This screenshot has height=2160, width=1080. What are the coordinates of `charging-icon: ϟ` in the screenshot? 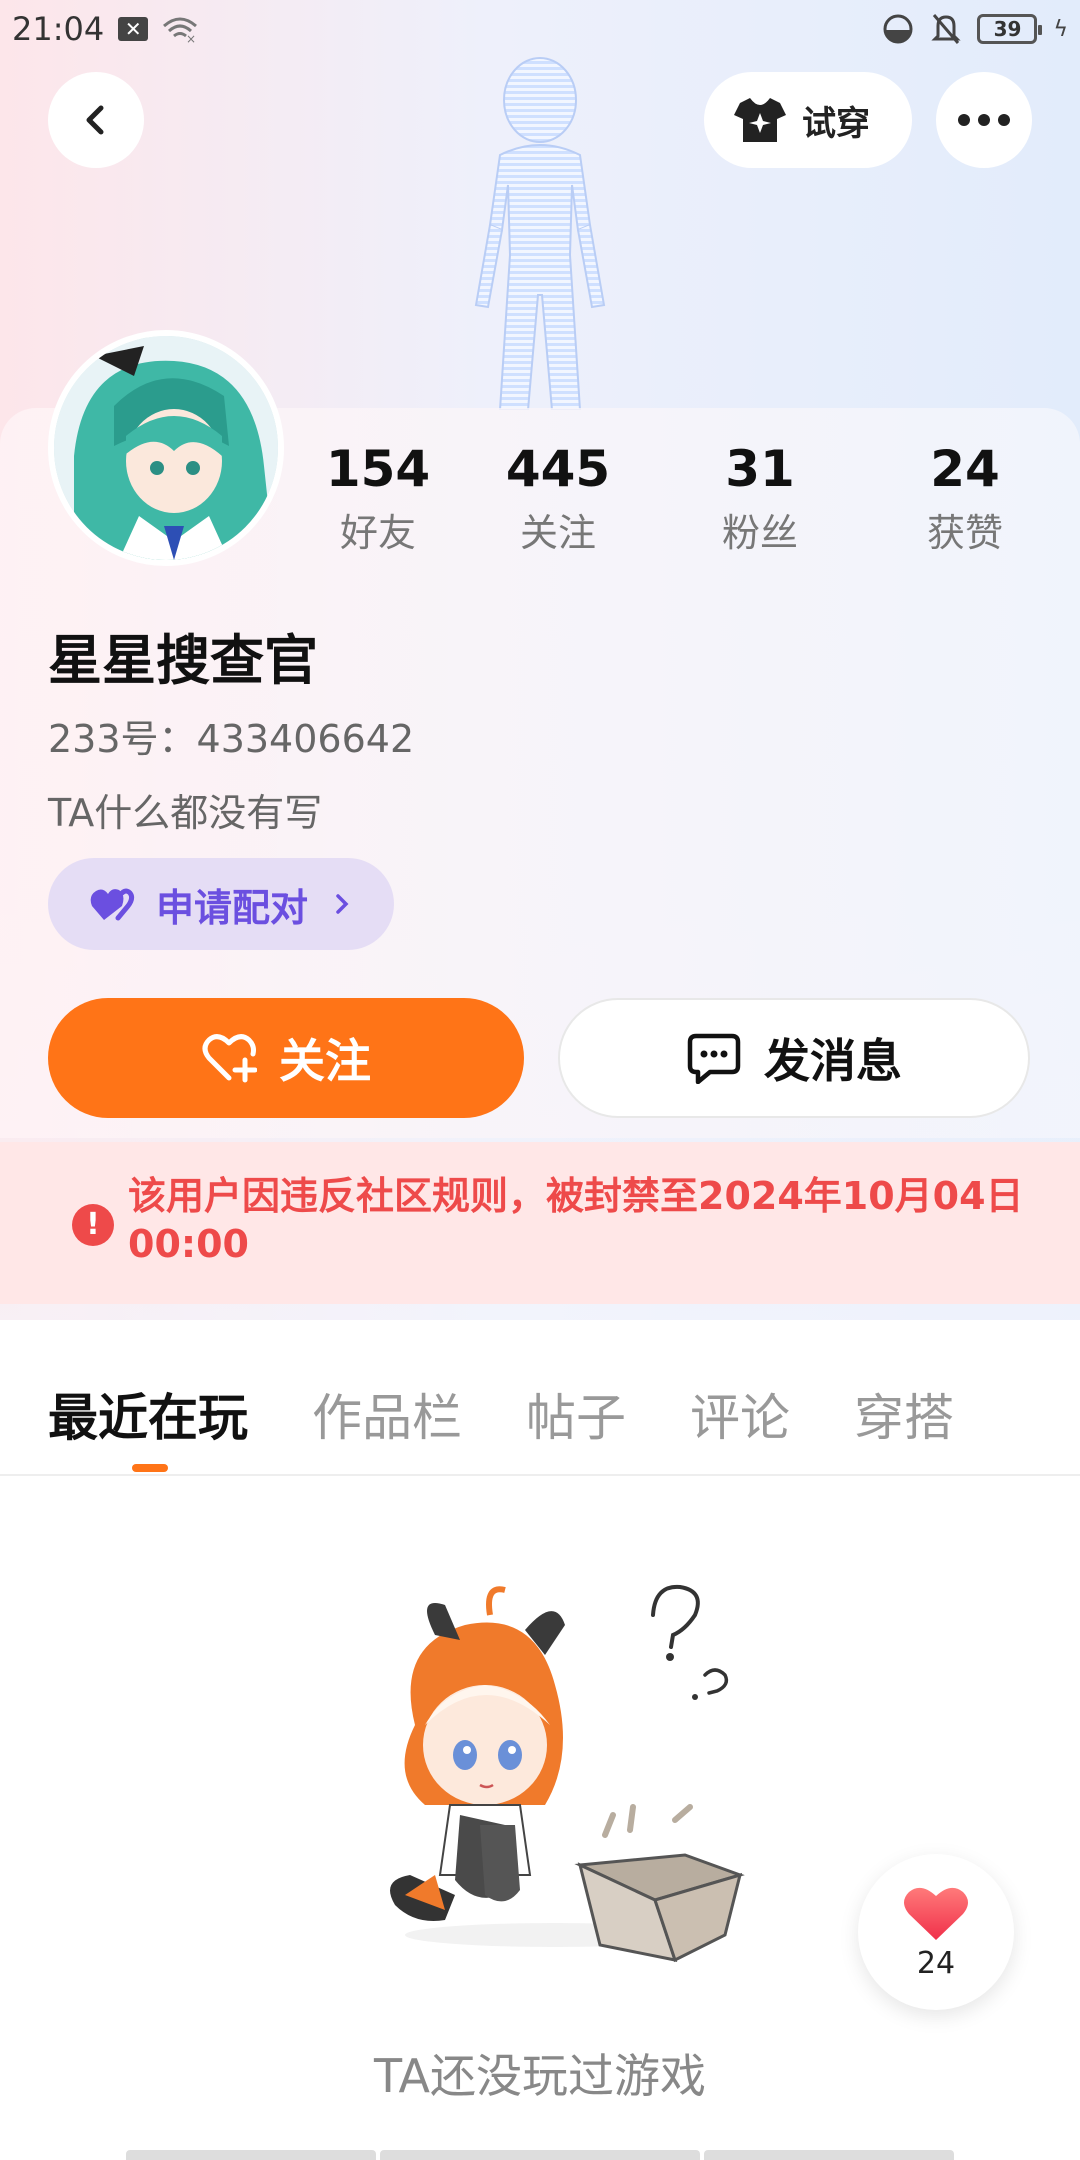 It's located at (1060, 29).